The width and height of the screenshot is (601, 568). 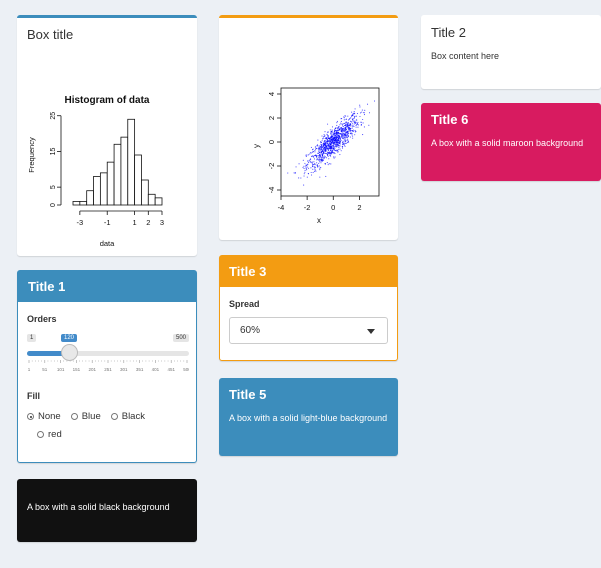 What do you see at coordinates (308, 330) in the screenshot?
I see `spread-select: 60%` at bounding box center [308, 330].